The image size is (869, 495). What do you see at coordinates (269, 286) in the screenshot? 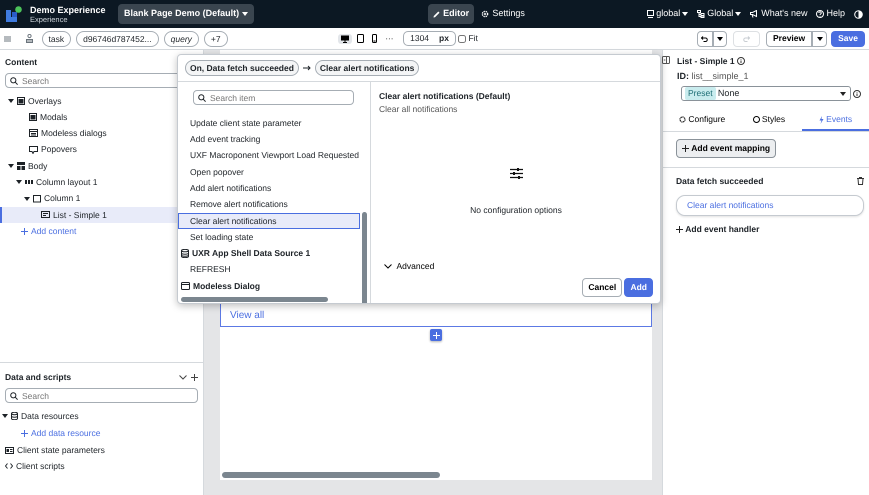
I see `group-header: Modeless Dialog` at bounding box center [269, 286].